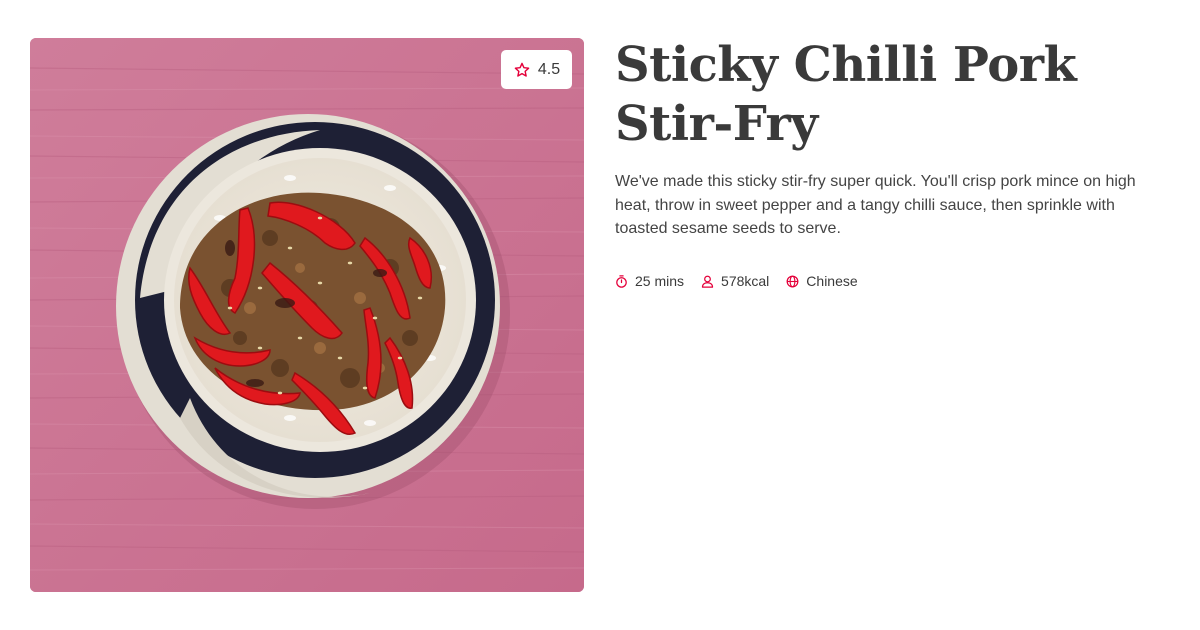 The height and width of the screenshot is (630, 1200). Describe the element at coordinates (549, 69) in the screenshot. I see `rating-value: 4.5` at that location.